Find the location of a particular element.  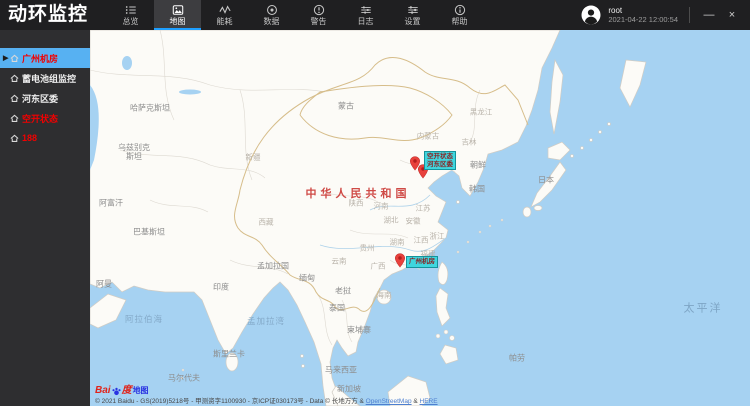

sidebar-item-label: 188 is located at coordinates (30, 138).